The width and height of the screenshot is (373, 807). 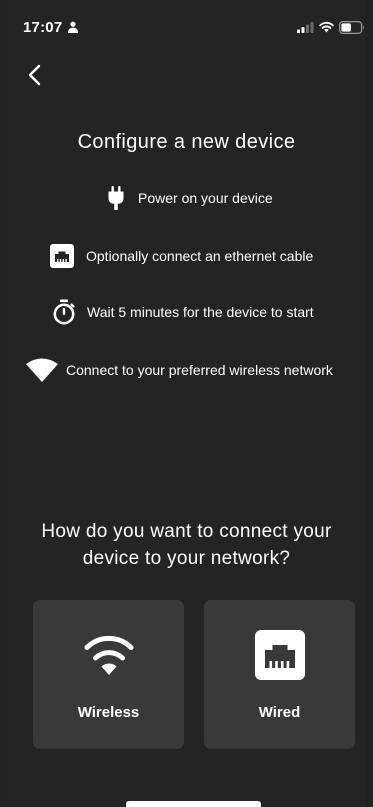 I want to click on step-wait: Wait 5 minutes for the device to start, so click(x=183, y=312).